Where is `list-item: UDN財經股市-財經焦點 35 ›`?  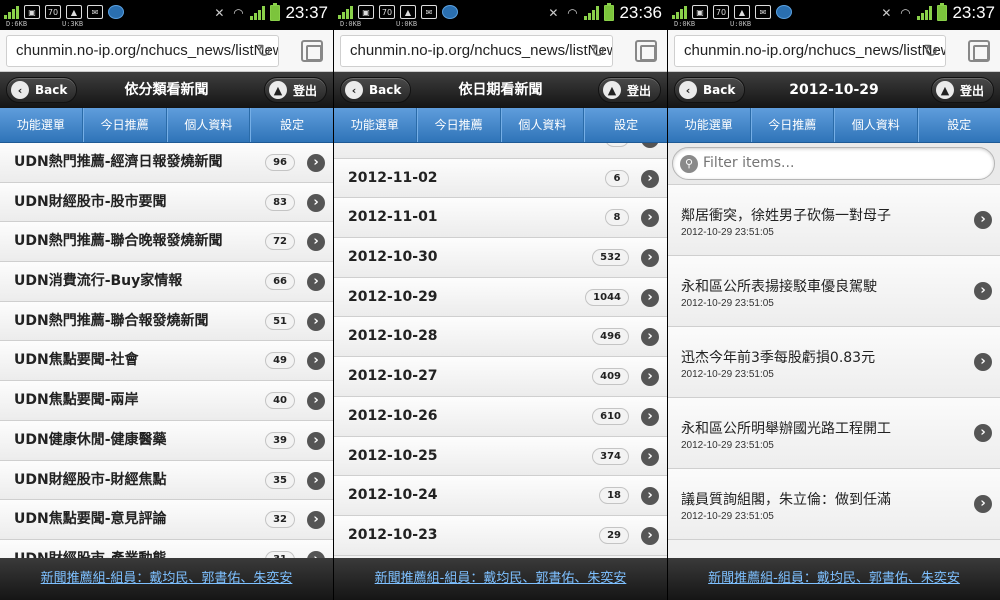 list-item: UDN財經股市-財經焦點 35 › is located at coordinates (166, 480).